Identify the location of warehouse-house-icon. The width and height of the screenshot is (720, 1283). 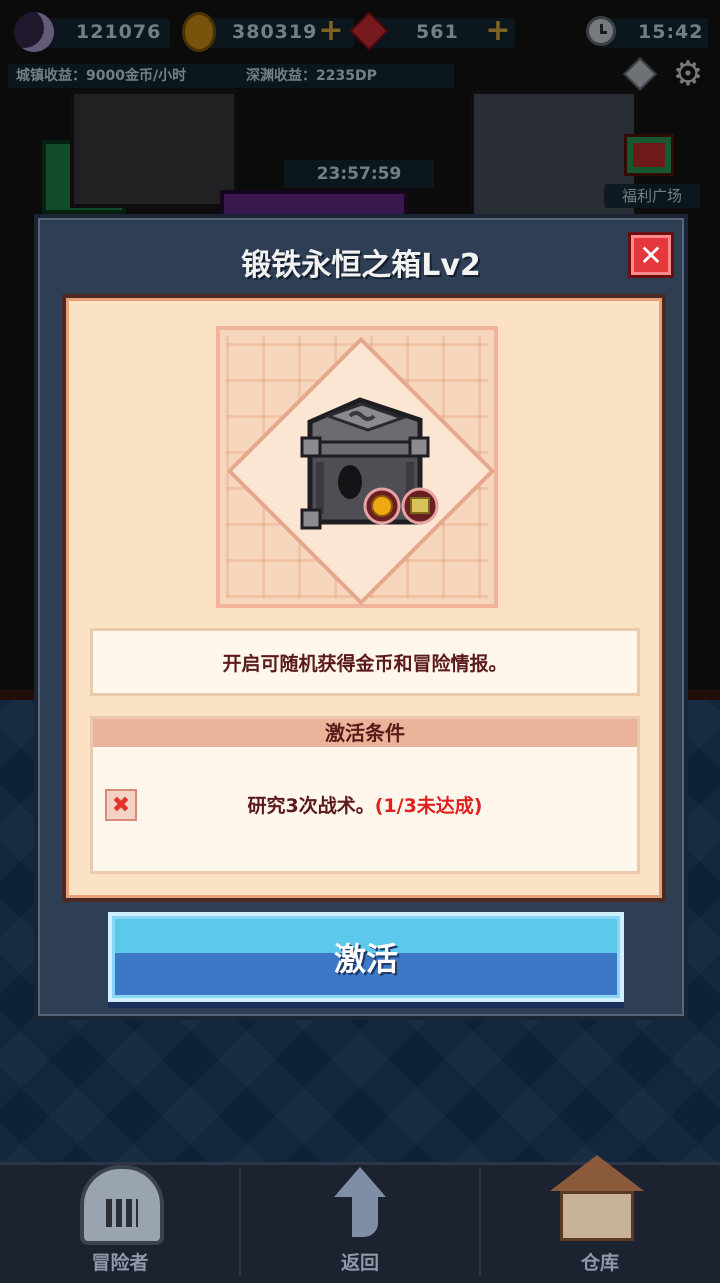
(597, 1199).